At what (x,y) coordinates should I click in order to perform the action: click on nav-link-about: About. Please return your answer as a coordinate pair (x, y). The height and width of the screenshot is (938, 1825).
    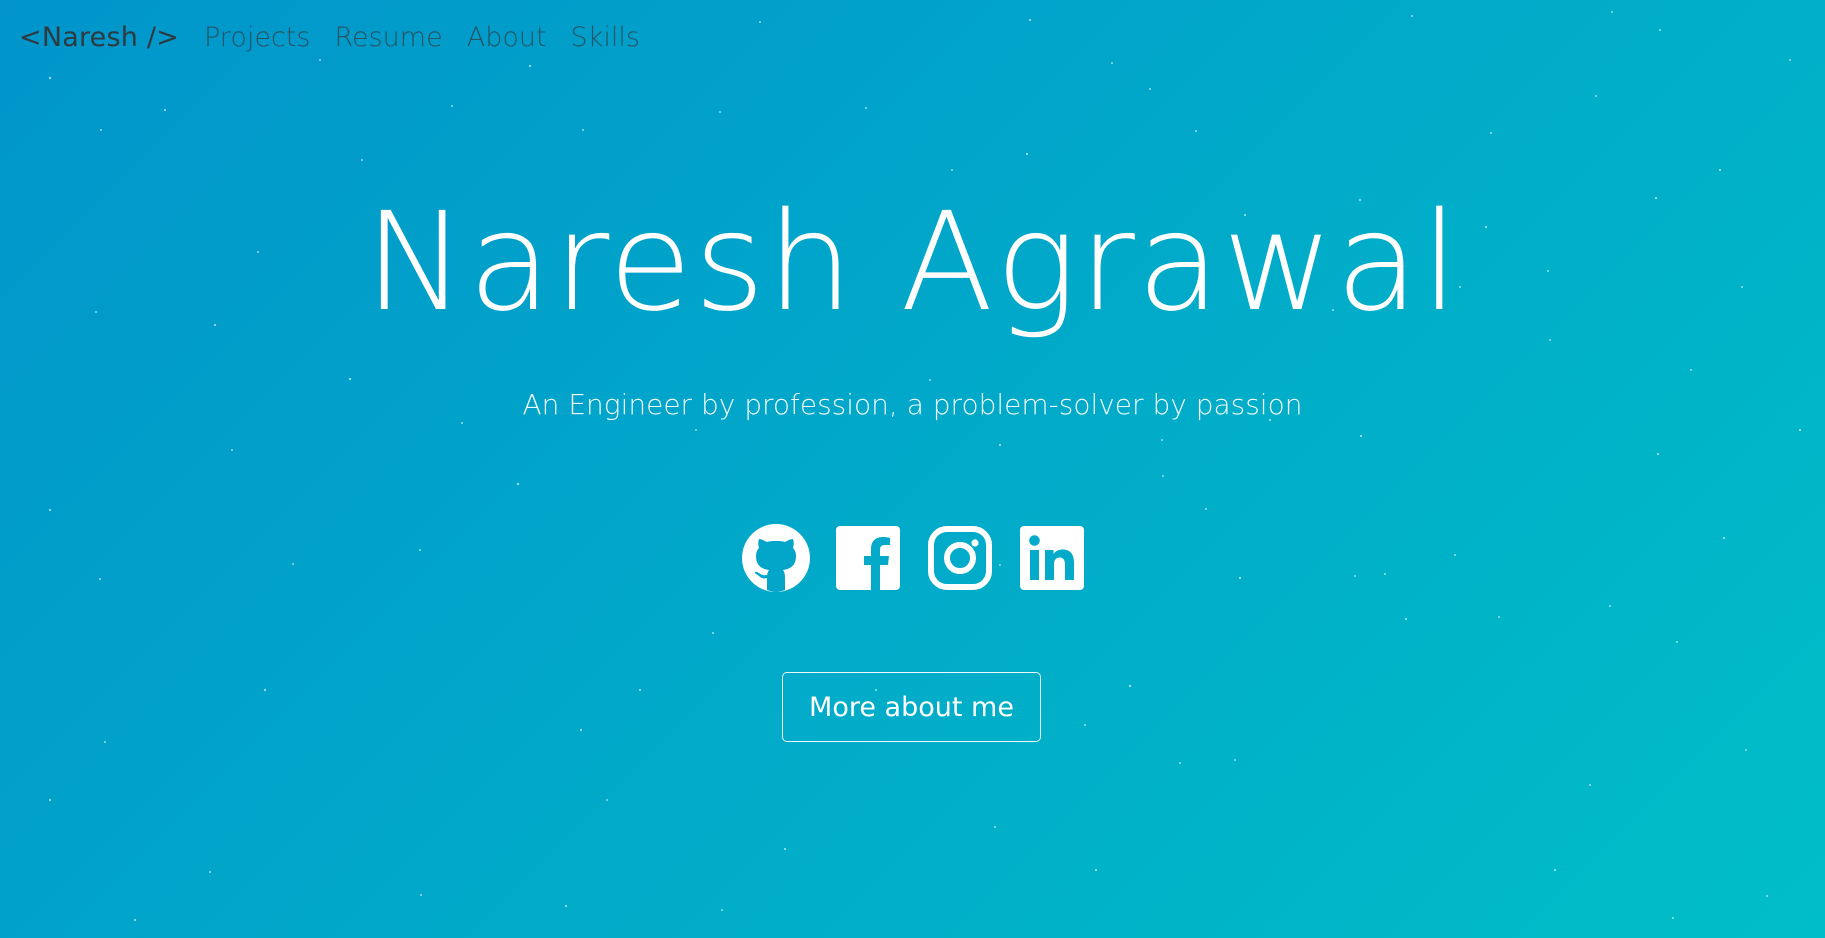
    Looking at the image, I should click on (507, 37).